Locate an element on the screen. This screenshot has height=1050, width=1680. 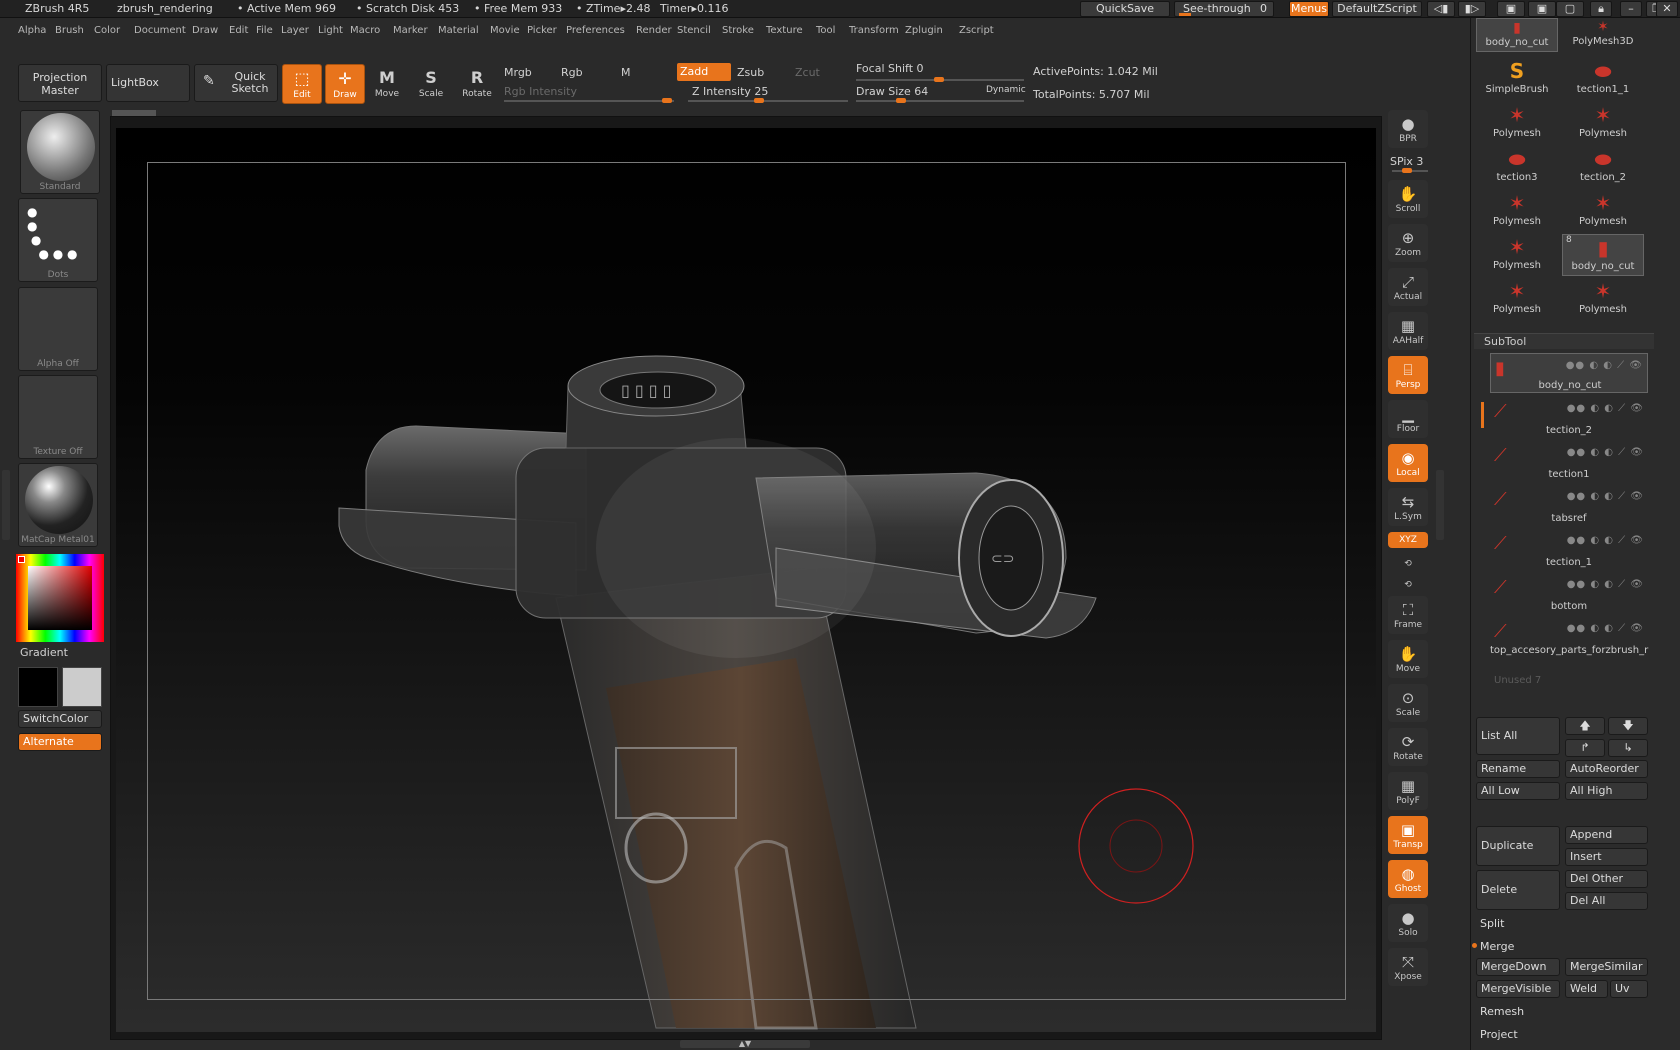
edit-button: ⬚ Edit is located at coordinates (302, 84).